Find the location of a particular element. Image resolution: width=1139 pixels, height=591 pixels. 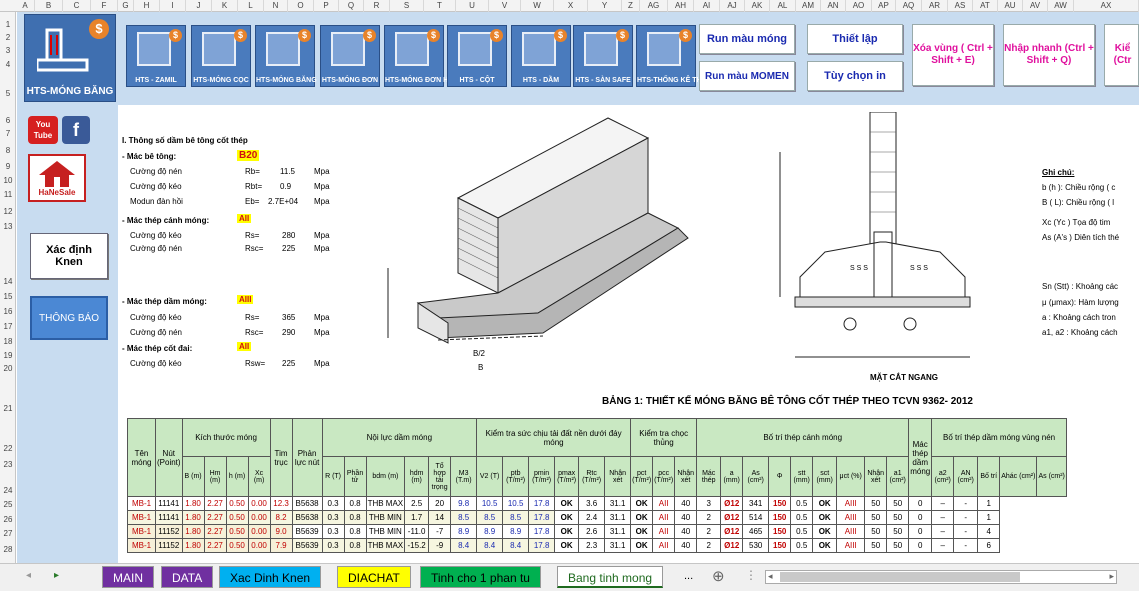

table-cell: 530 is located at coordinates (756, 545).